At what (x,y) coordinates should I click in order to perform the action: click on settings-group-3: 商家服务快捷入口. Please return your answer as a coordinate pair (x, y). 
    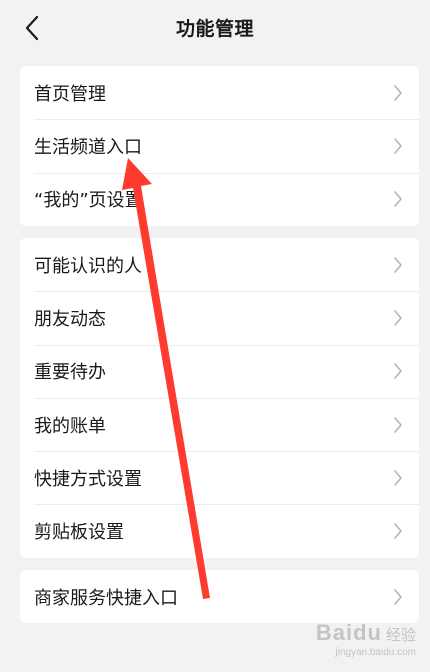
    Looking at the image, I should click on (219, 597).